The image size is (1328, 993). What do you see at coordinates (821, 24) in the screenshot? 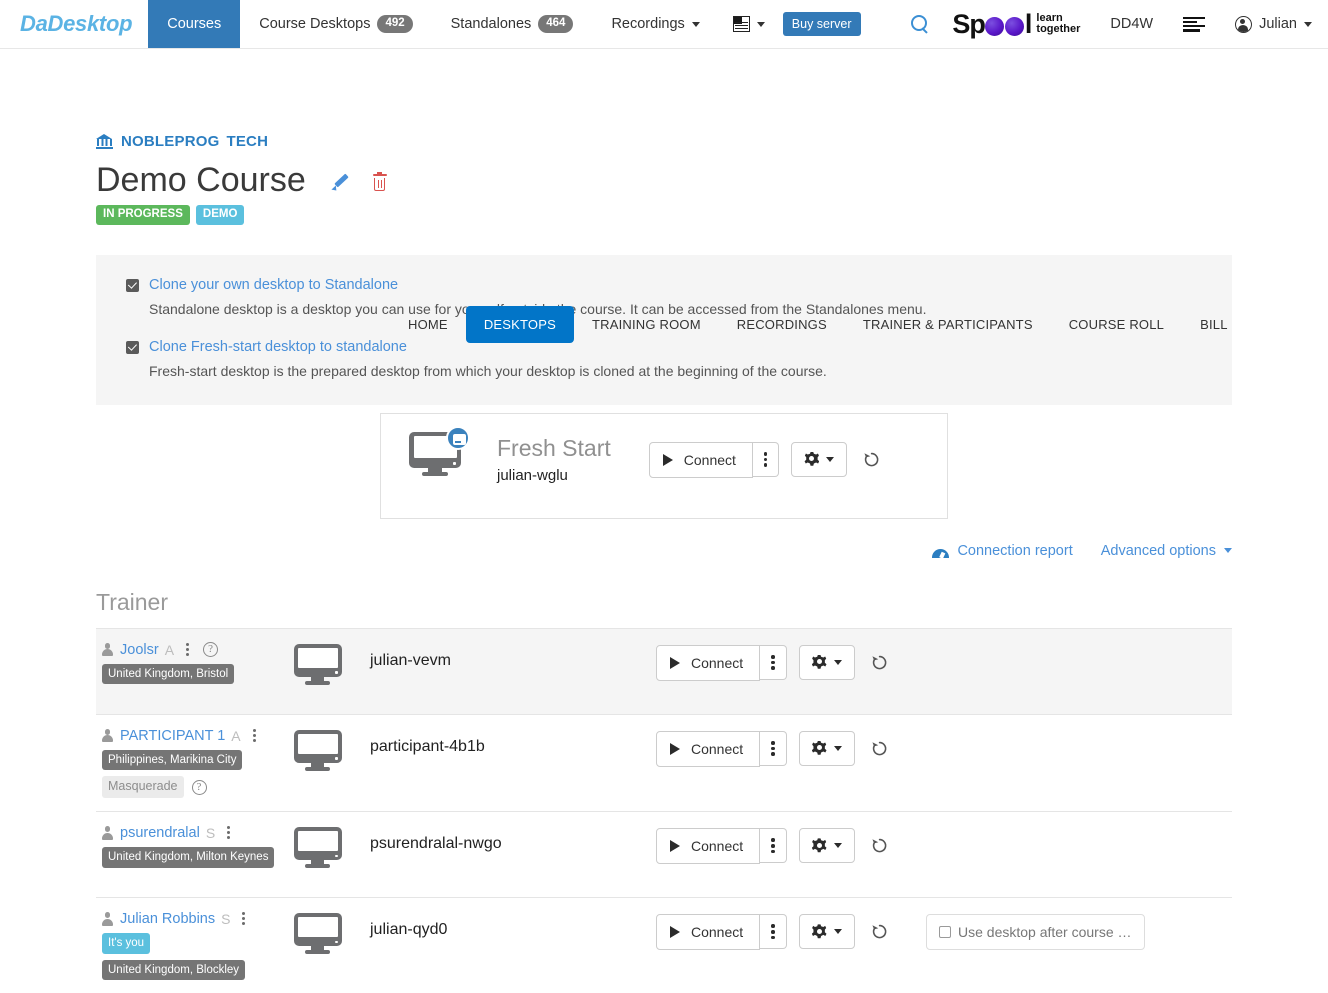
I see `buy-server-button: Buy server` at bounding box center [821, 24].